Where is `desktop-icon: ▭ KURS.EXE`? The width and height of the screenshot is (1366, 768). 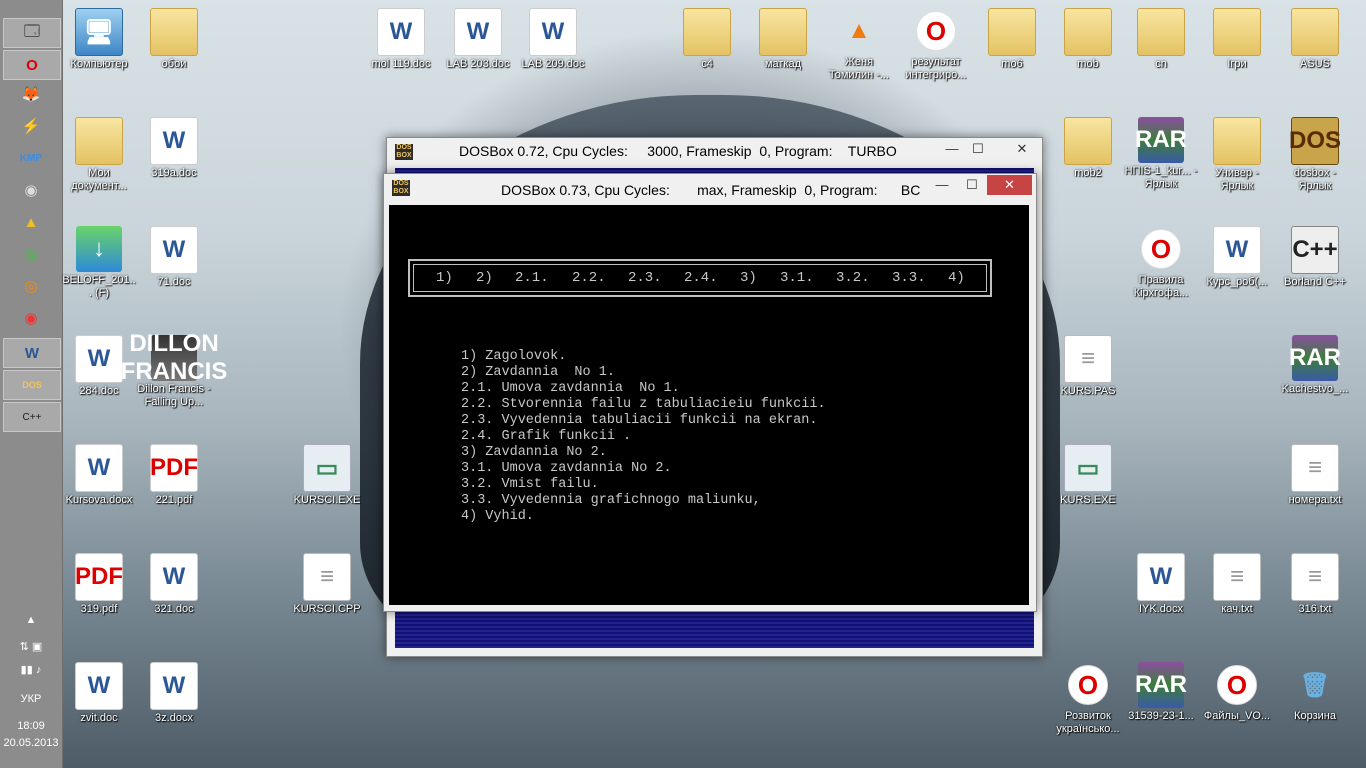 desktop-icon: ▭ KURS.EXE is located at coordinates (1088, 475).